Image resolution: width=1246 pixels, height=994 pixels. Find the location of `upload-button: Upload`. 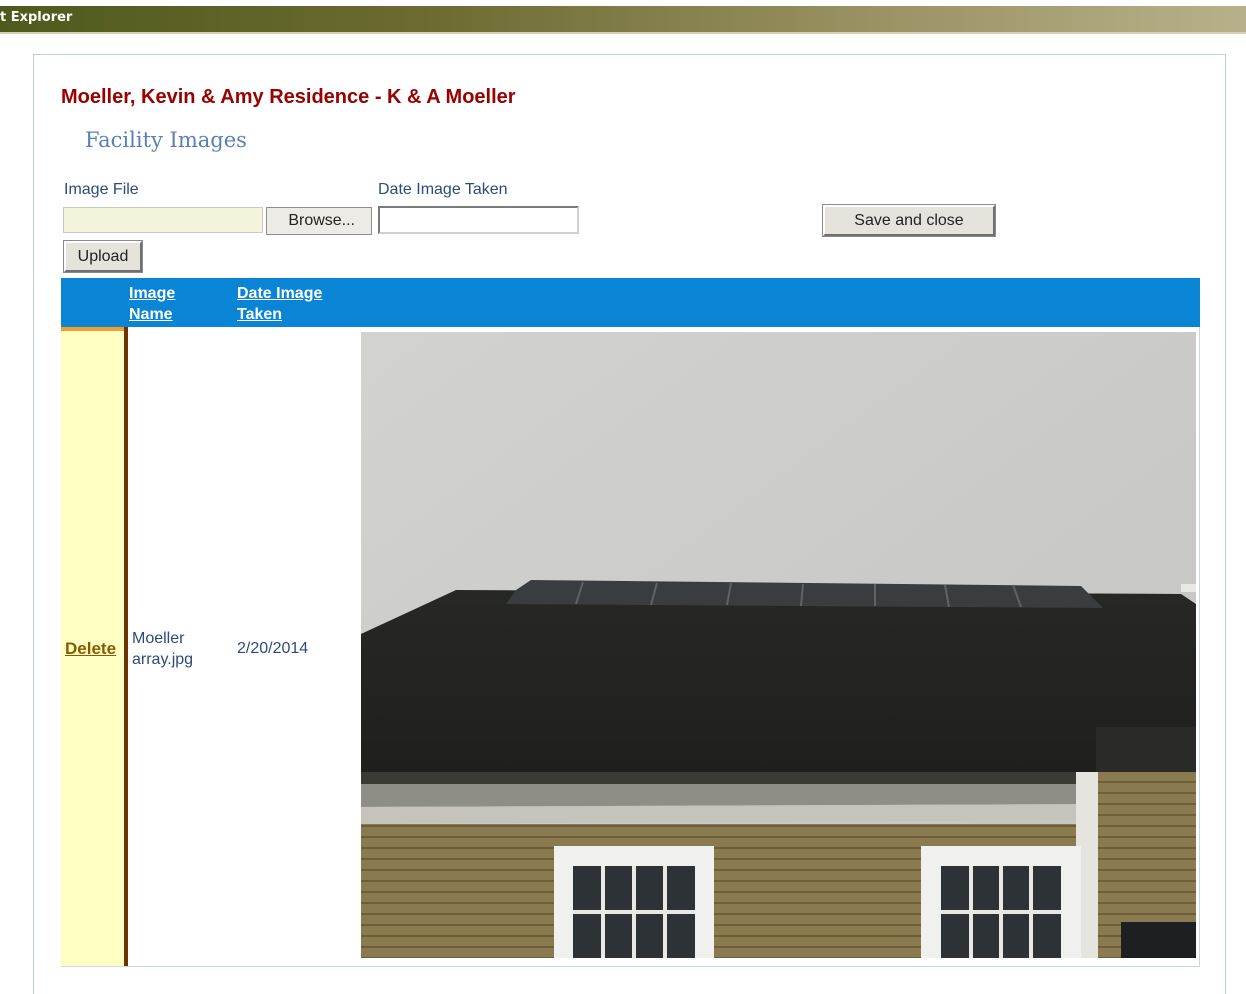

upload-button: Upload is located at coordinates (103, 256).